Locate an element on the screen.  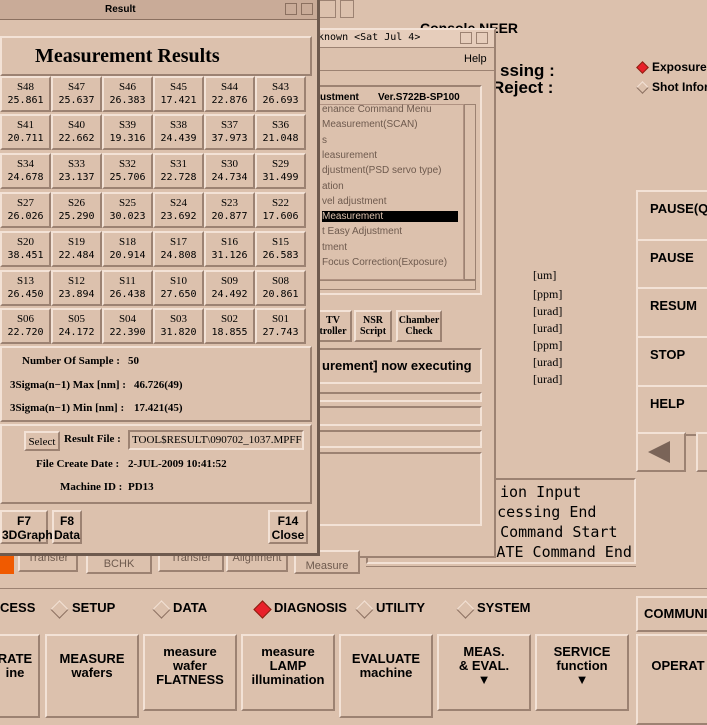
nsr-script-button: NSR Script is located at coordinates (373, 326).